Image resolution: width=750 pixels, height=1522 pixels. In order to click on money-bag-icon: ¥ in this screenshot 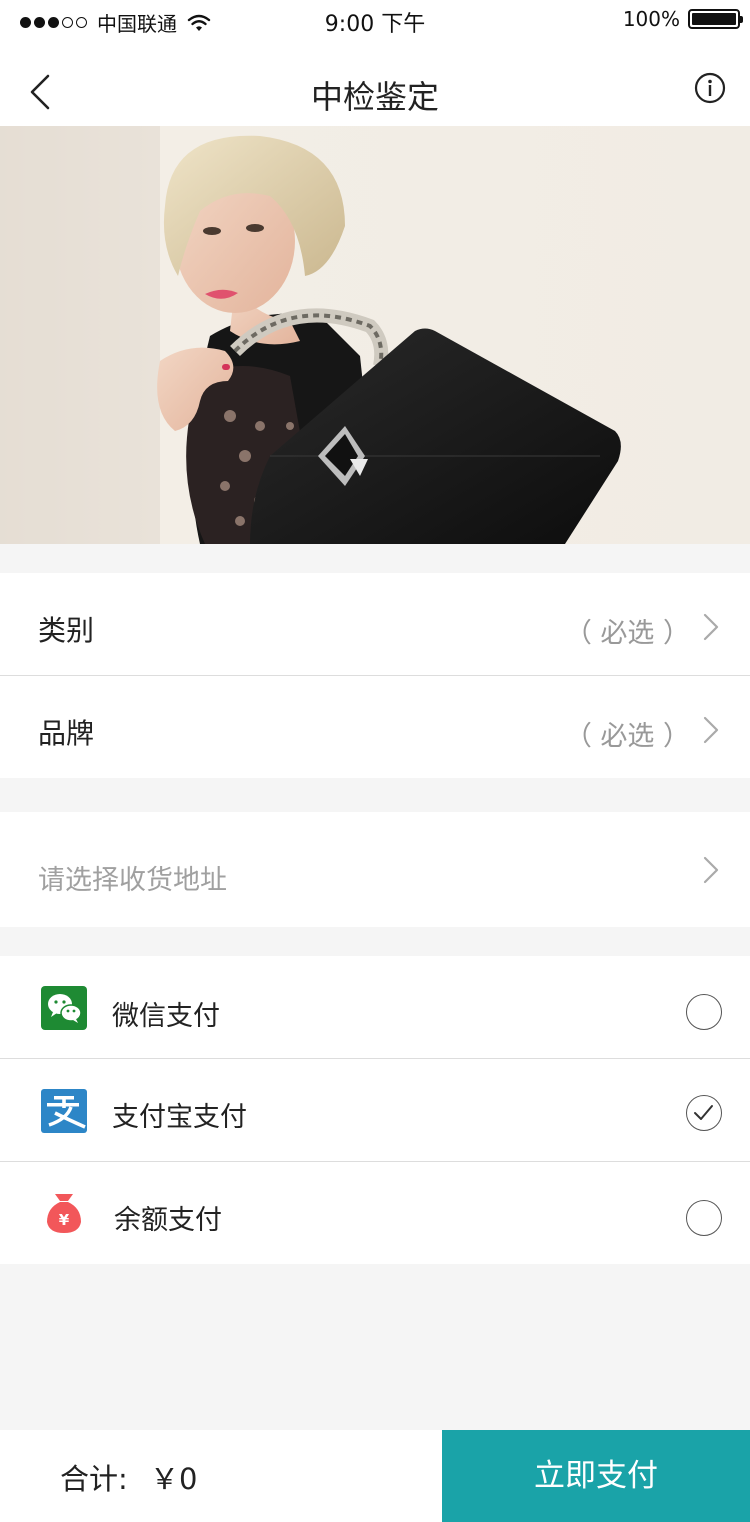, I will do `click(64, 1213)`.